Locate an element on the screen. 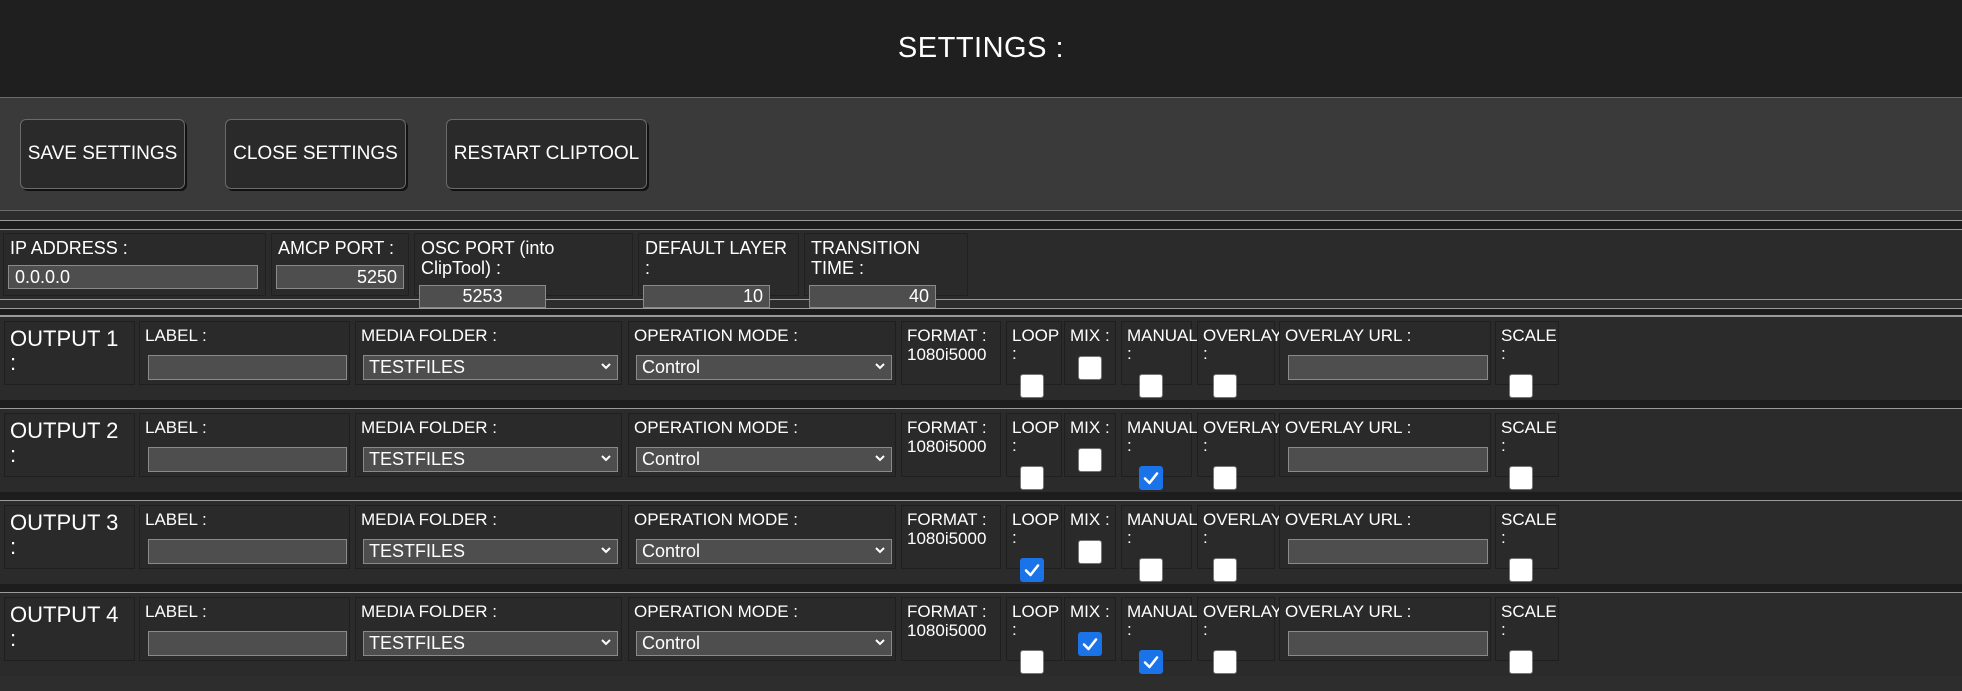  default-layer-input is located at coordinates (706, 296).